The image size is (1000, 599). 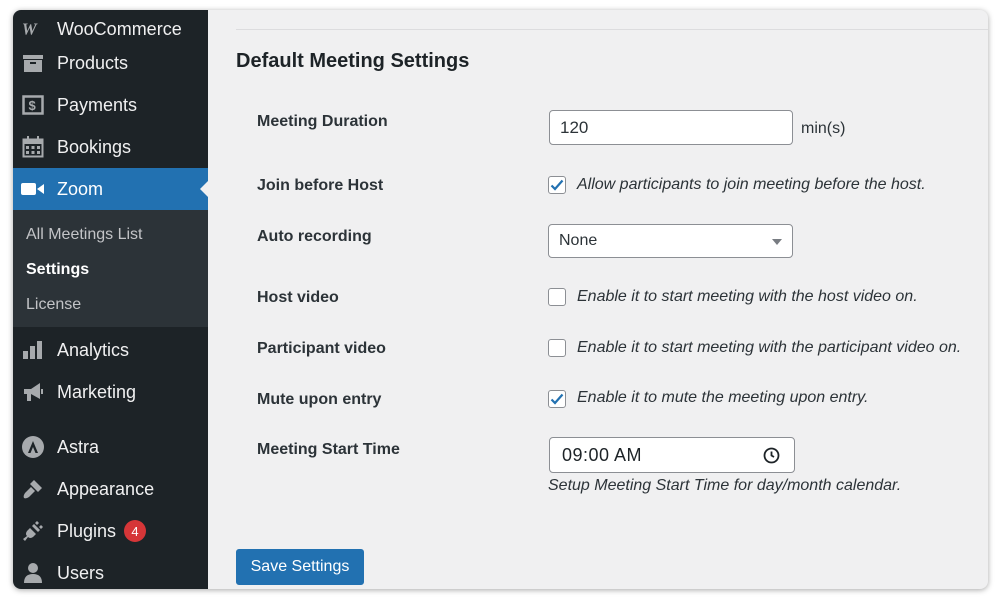 I want to click on sidebar-item-label: Astra, so click(x=78, y=446).